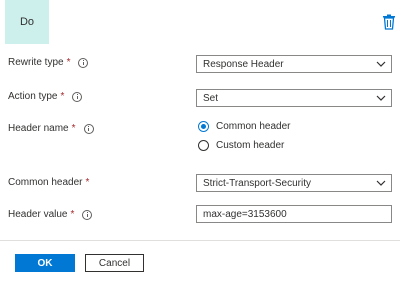  What do you see at coordinates (294, 98) in the screenshot?
I see `action-type-dropdown: Set` at bounding box center [294, 98].